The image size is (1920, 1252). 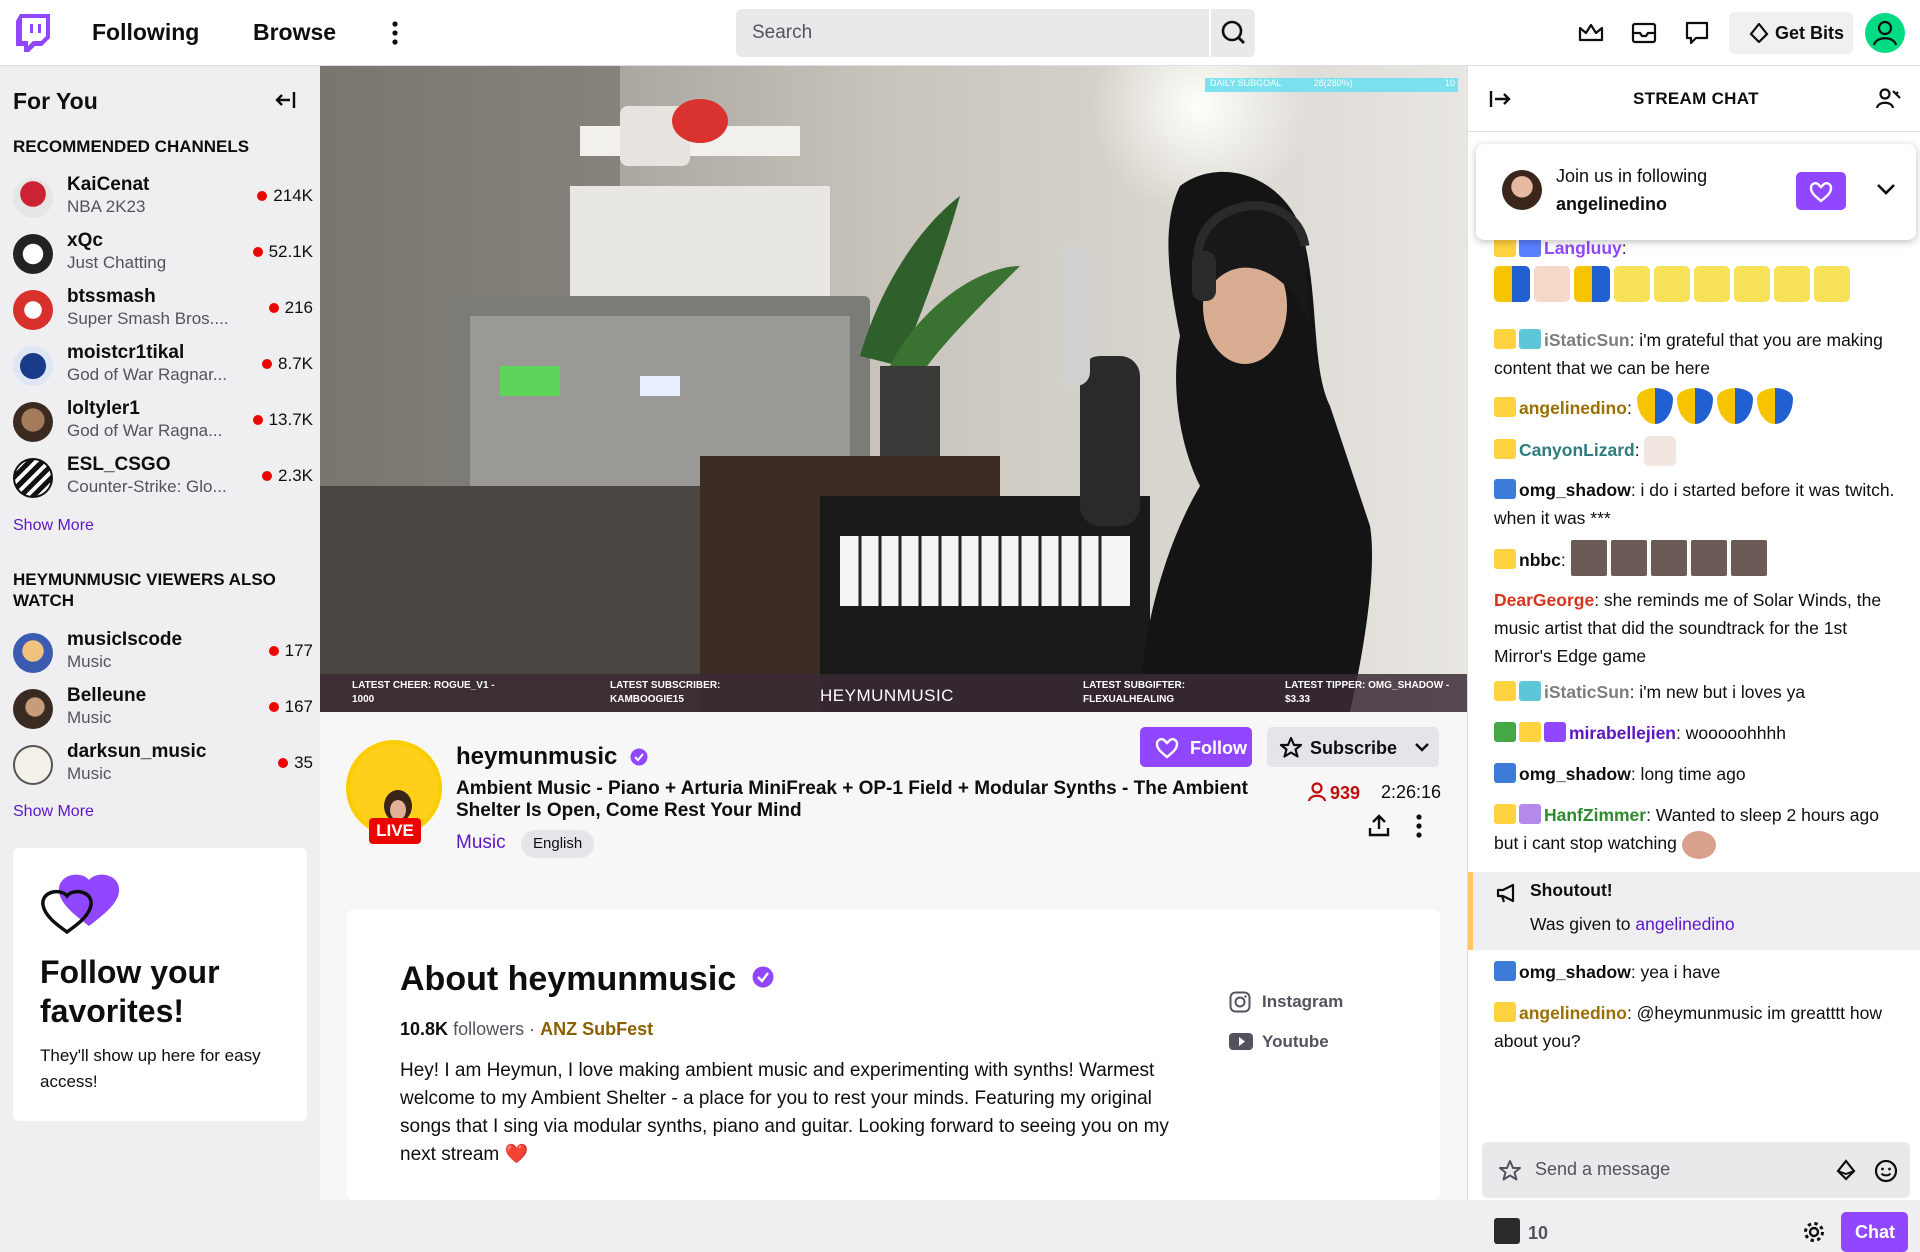 I want to click on search-button, so click(x=1233, y=33).